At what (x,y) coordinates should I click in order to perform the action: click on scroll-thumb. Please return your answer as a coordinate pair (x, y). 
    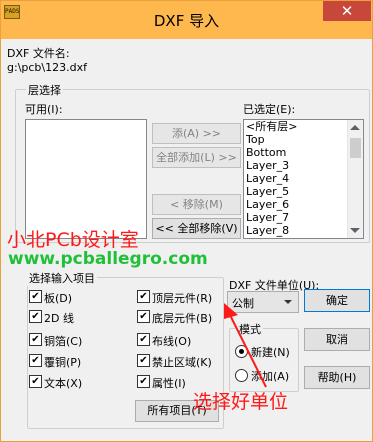
    Looking at the image, I should click on (355, 148).